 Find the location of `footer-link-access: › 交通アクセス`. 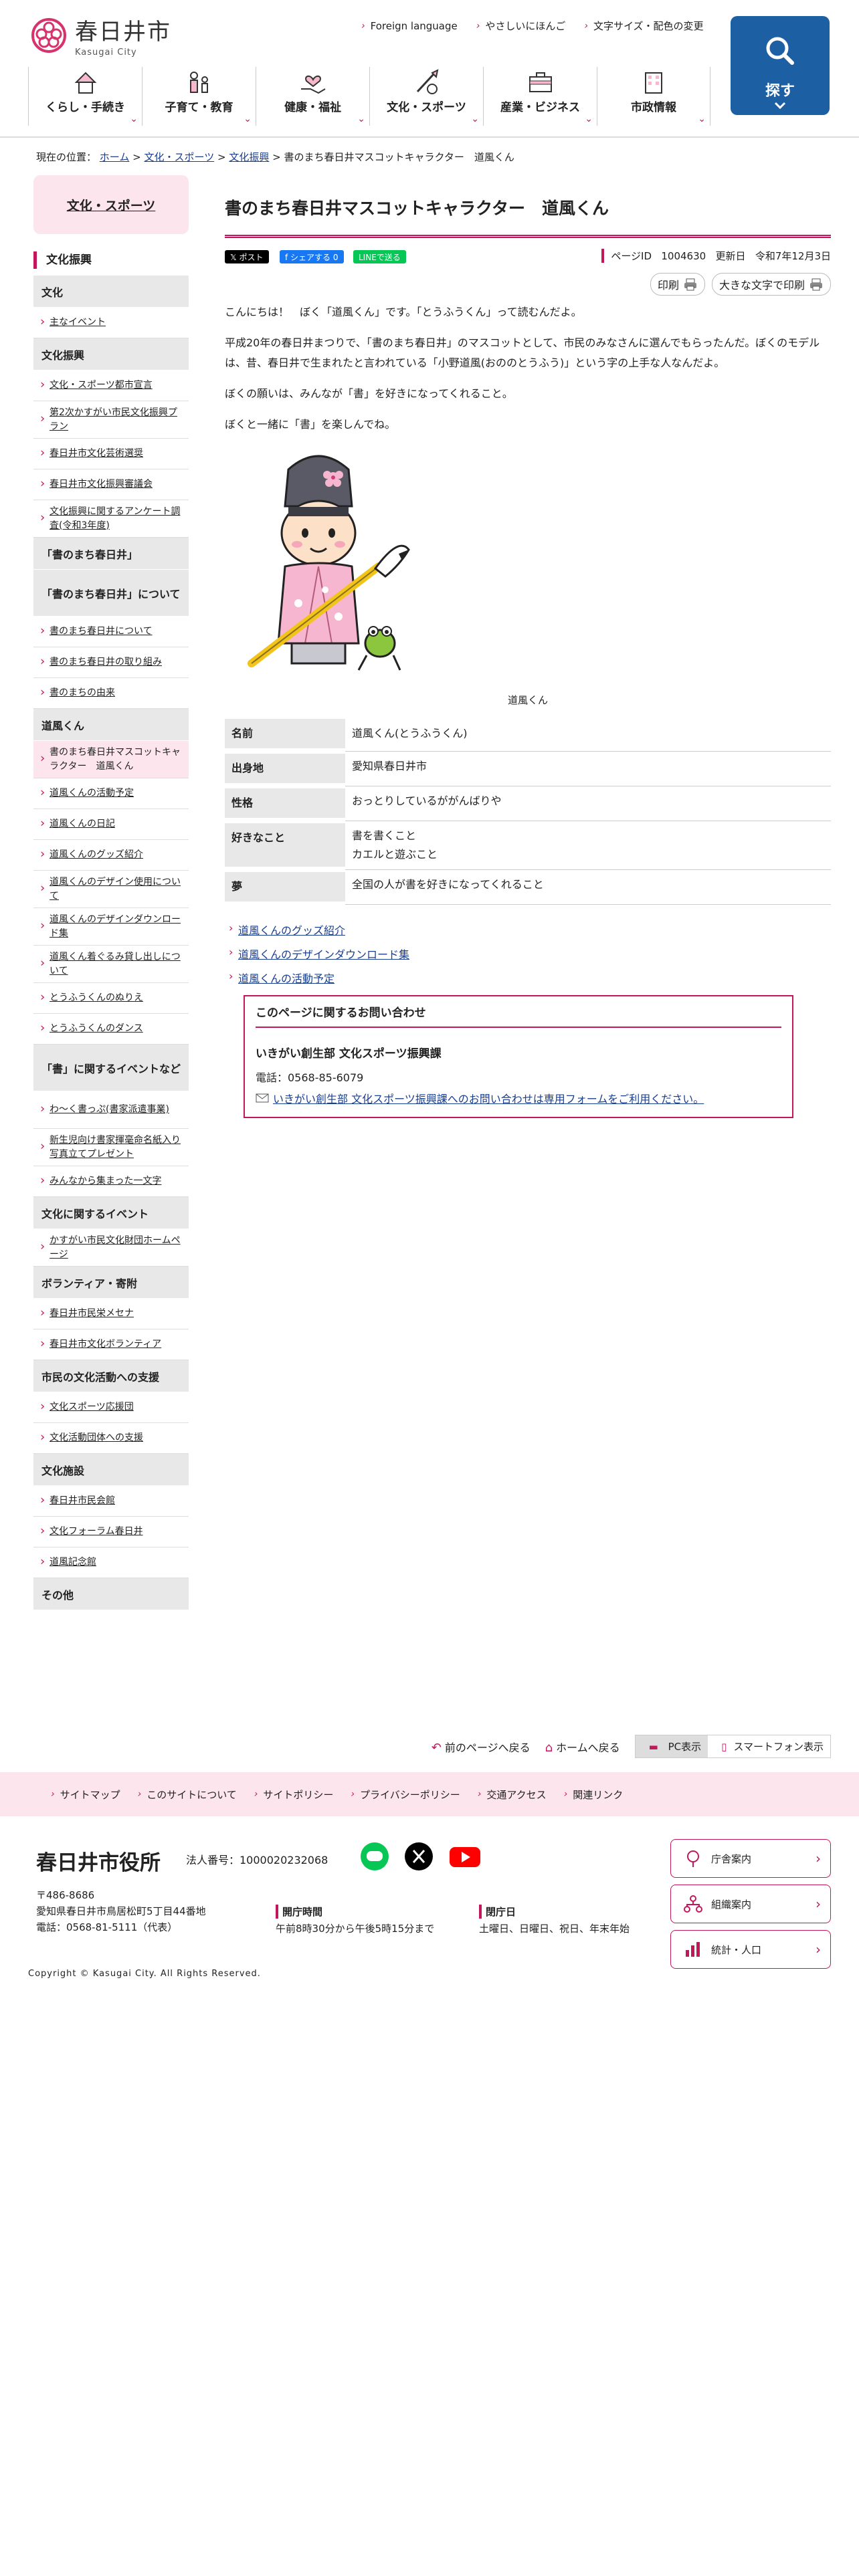

footer-link-access: › 交通アクセス is located at coordinates (512, 1795).